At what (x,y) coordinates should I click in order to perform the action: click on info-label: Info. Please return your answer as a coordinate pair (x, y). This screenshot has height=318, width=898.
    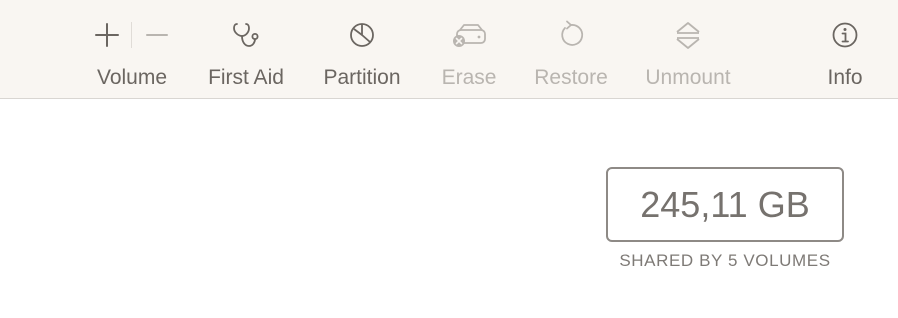
    Looking at the image, I should click on (845, 77).